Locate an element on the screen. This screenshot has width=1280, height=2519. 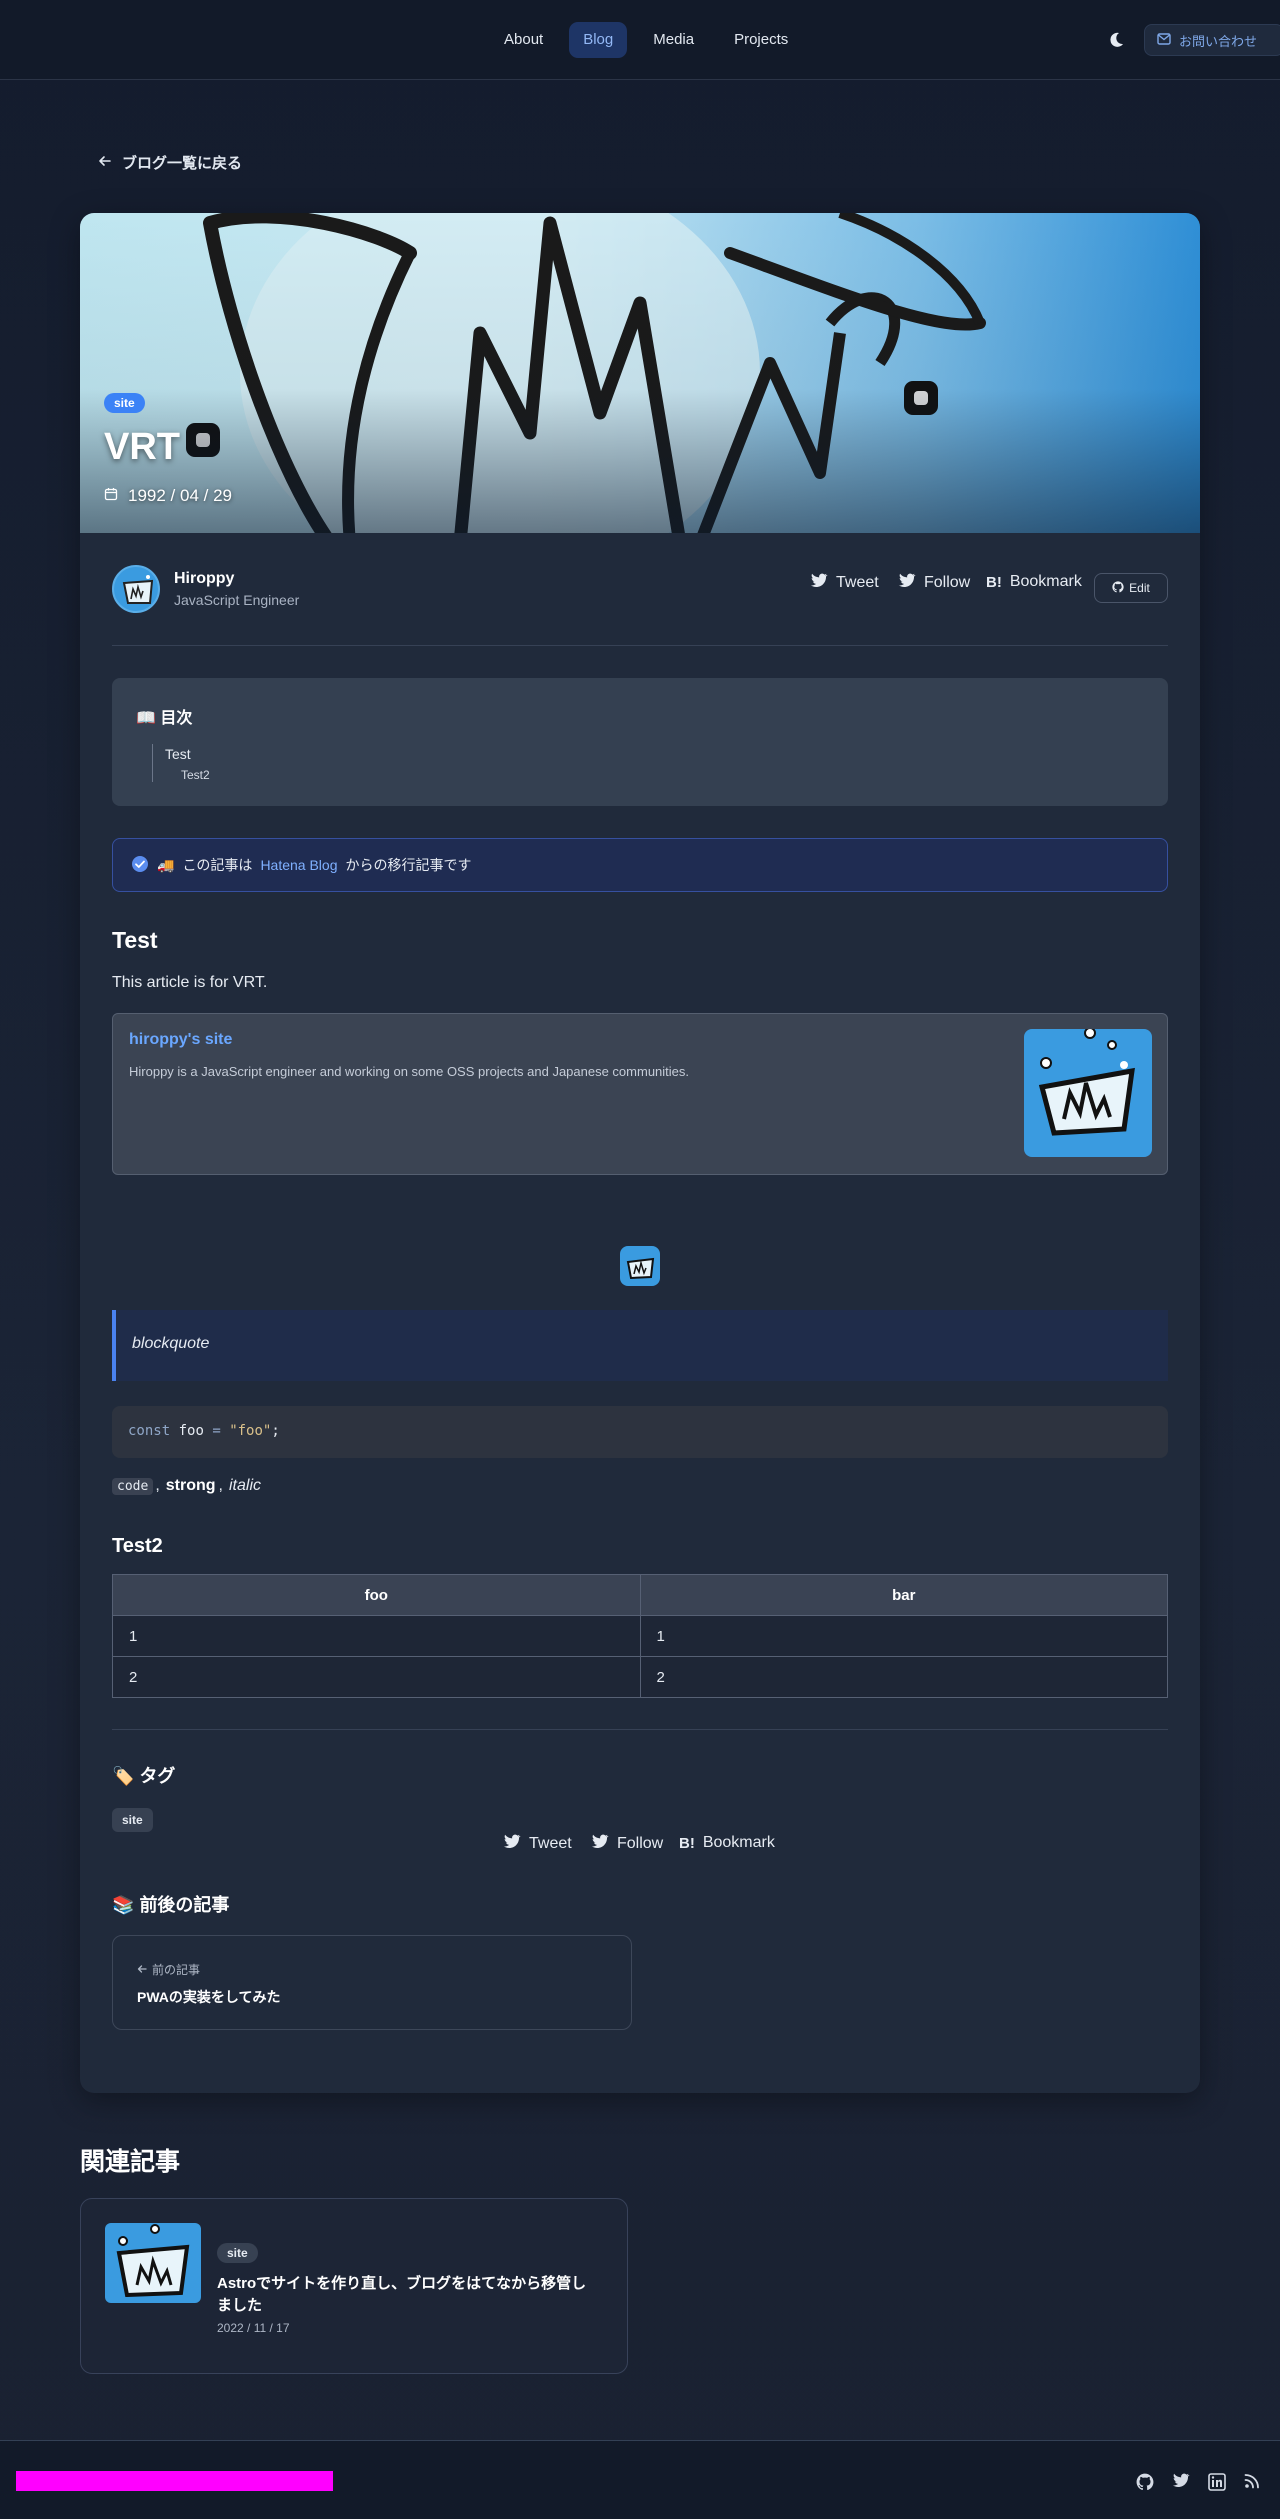
bookmark-button-bottom: B! Bookmark is located at coordinates (727, 1843).